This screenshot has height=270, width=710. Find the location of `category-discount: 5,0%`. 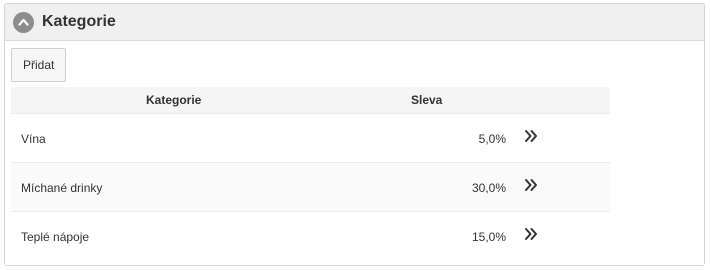

category-discount: 5,0% is located at coordinates (492, 139).